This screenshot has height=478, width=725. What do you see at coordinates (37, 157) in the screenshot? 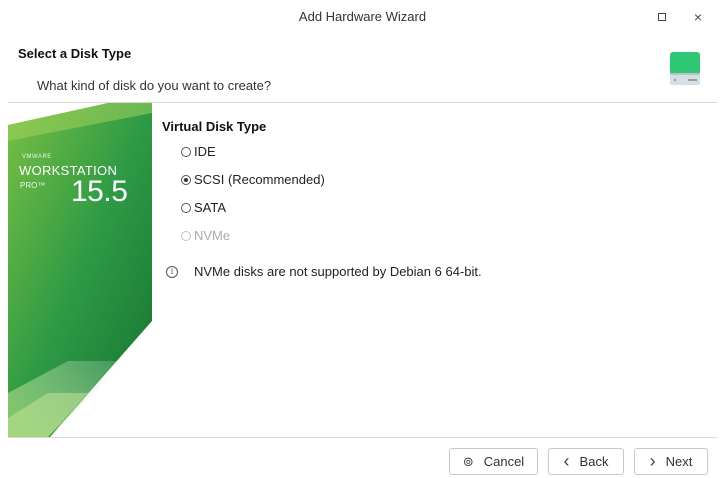
I see `vendor-label: VMWARE` at bounding box center [37, 157].